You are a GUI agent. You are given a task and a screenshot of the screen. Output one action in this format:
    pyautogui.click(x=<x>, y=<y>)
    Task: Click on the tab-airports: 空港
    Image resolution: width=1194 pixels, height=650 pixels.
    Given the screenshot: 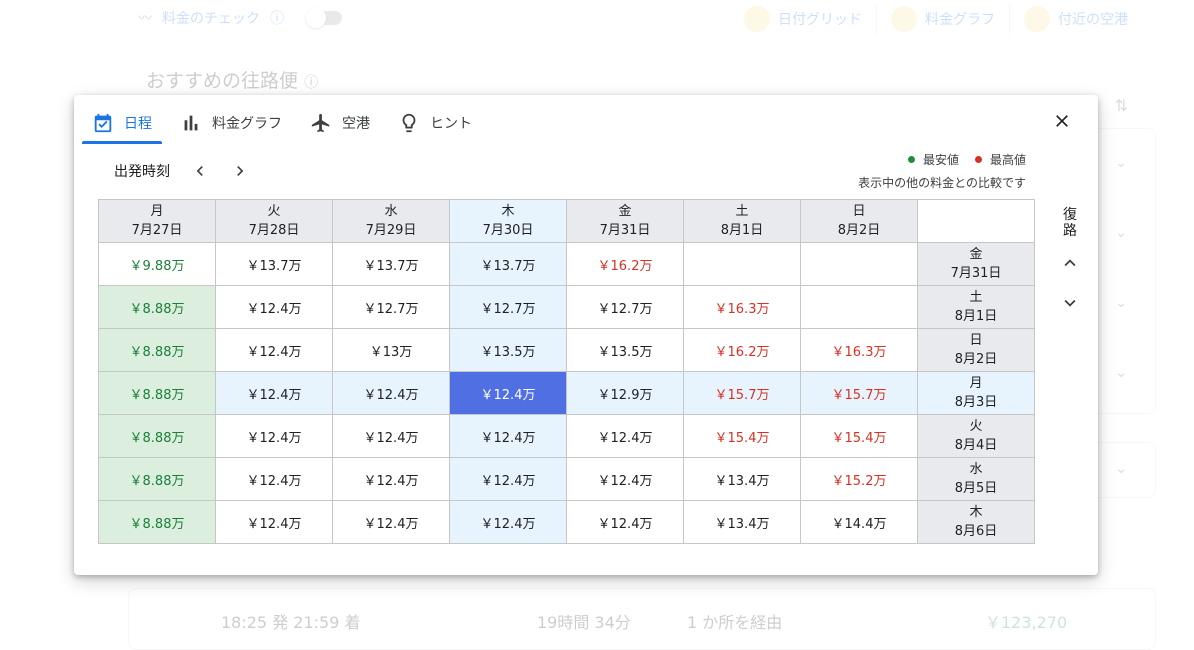 What is the action you would take?
    pyautogui.click(x=340, y=123)
    